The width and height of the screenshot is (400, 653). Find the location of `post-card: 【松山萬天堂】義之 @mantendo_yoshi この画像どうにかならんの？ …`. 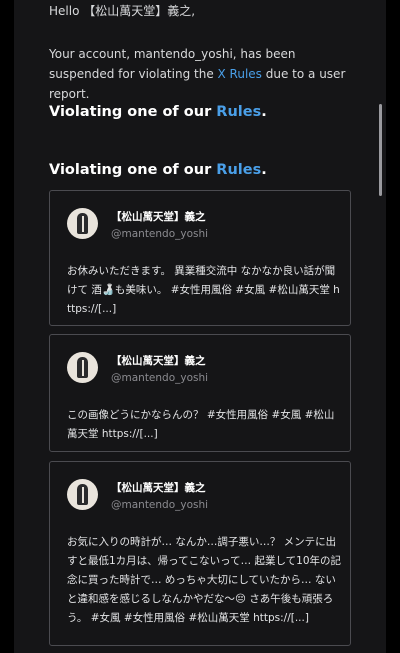

post-card: 【松山萬天堂】義之 @mantendo_yoshi この画像どうにかならんの？ … is located at coordinates (200, 393).